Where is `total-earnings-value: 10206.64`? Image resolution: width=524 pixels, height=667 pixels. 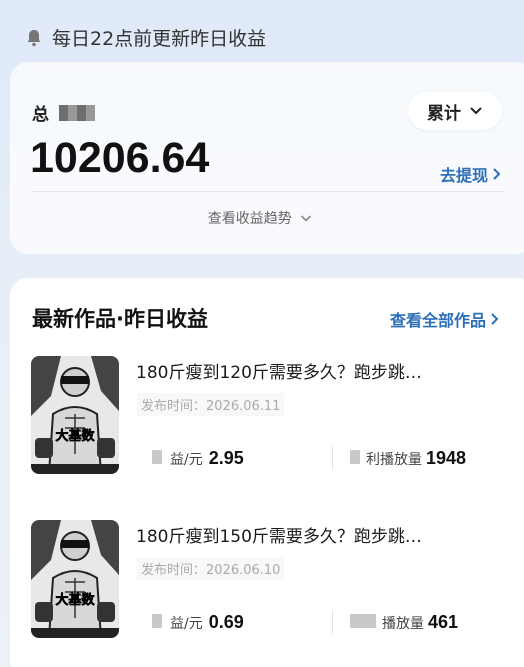
total-earnings-value: 10206.64 is located at coordinates (120, 158).